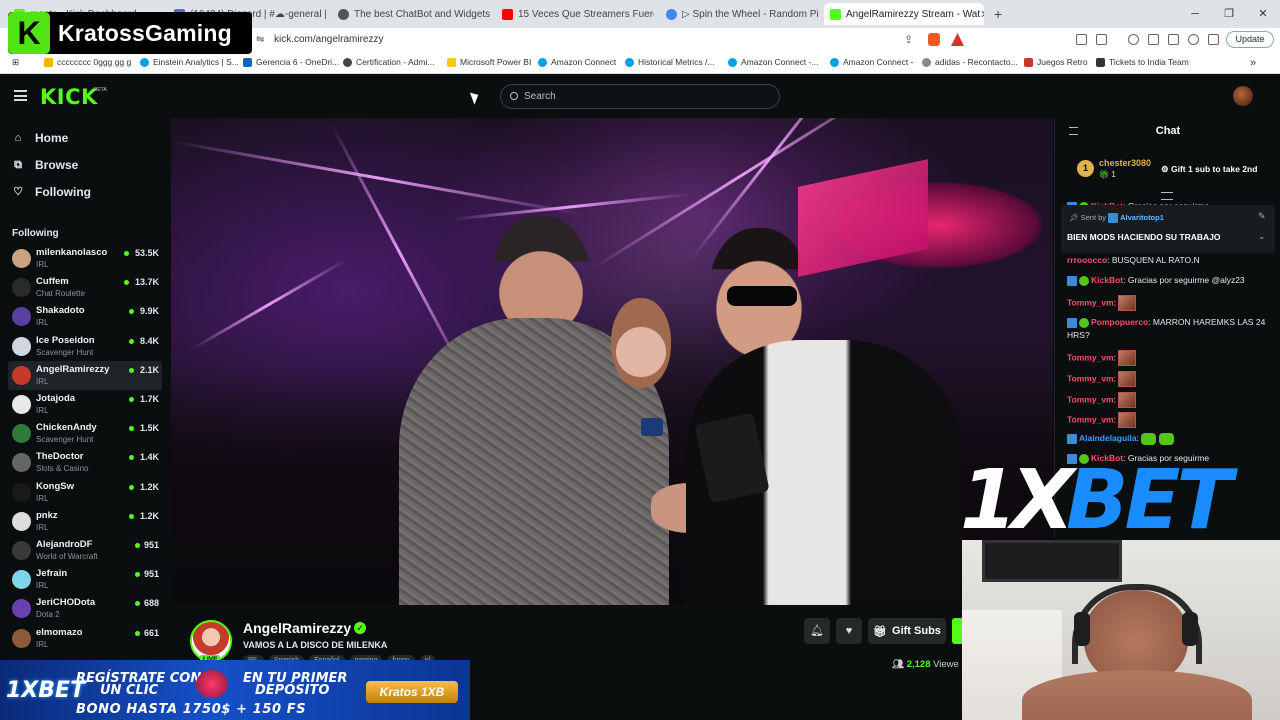 The width and height of the screenshot is (1280, 720). What do you see at coordinates (328, 39) in the screenshot?
I see `url-field: kick.com/angelramirezzy` at bounding box center [328, 39].